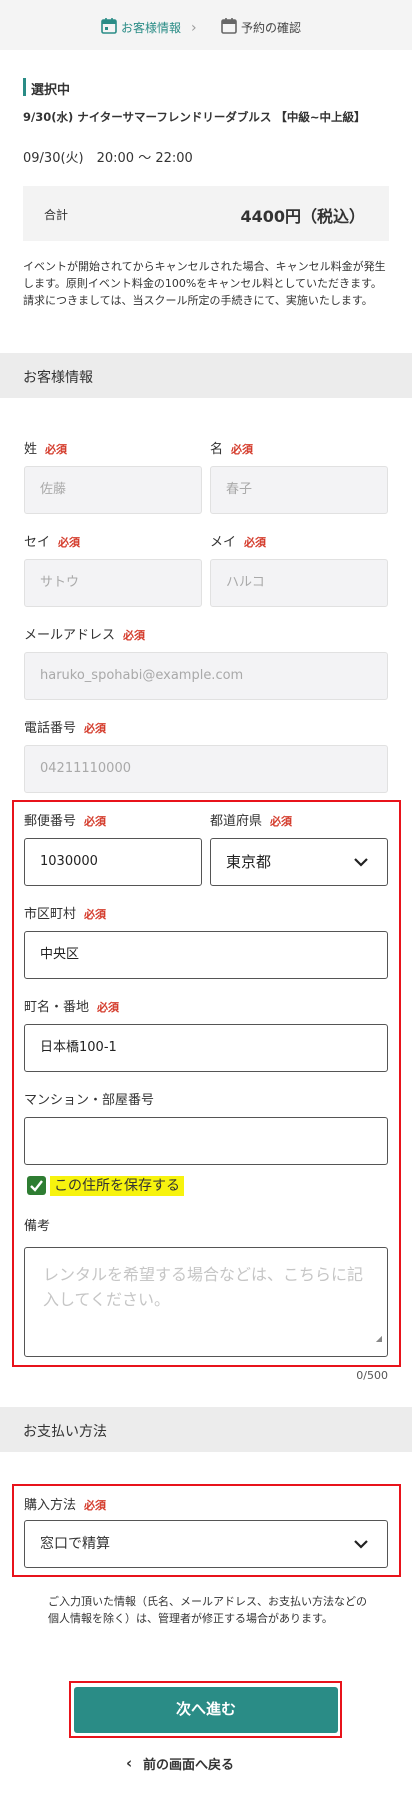  What do you see at coordinates (206, 955) in the screenshot?
I see `city-field: 中央区` at bounding box center [206, 955].